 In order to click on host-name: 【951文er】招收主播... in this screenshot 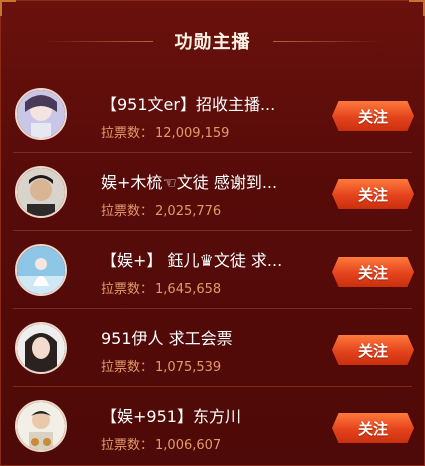, I will do `click(188, 103)`.